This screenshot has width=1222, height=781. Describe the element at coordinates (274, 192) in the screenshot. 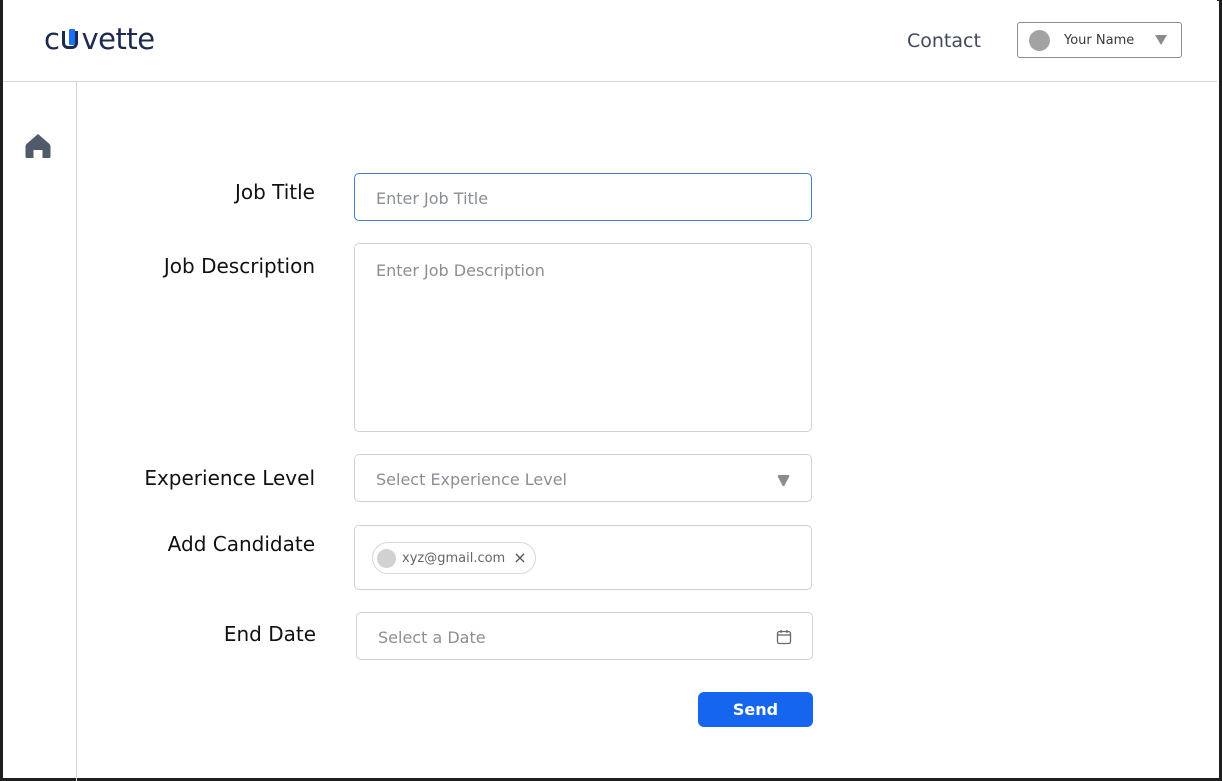

I see `job-title-label: Job Title` at that location.